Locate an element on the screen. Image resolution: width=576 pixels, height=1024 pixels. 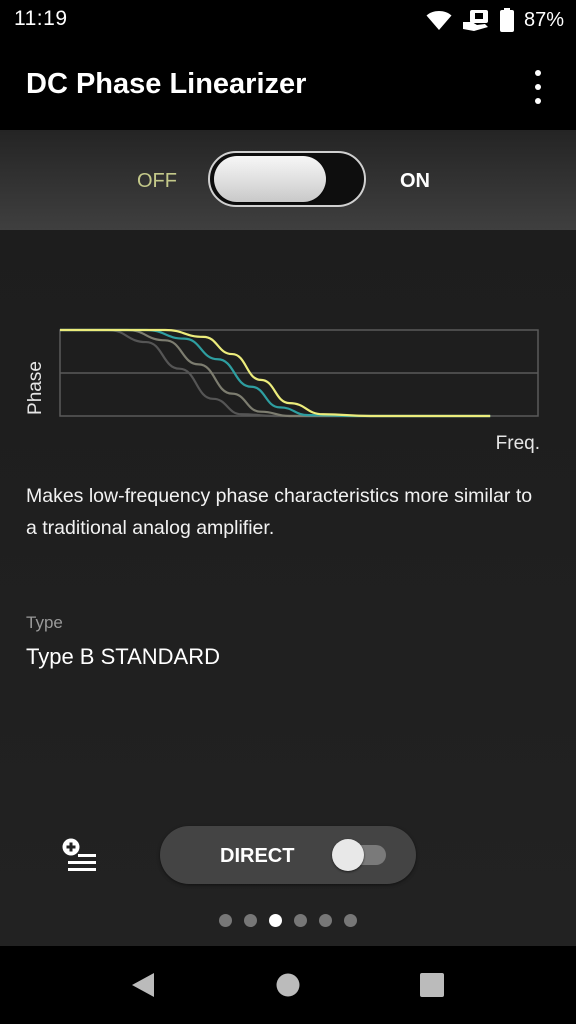
phase-chart-svg: Phase Freq. is located at coordinates (282, 391).